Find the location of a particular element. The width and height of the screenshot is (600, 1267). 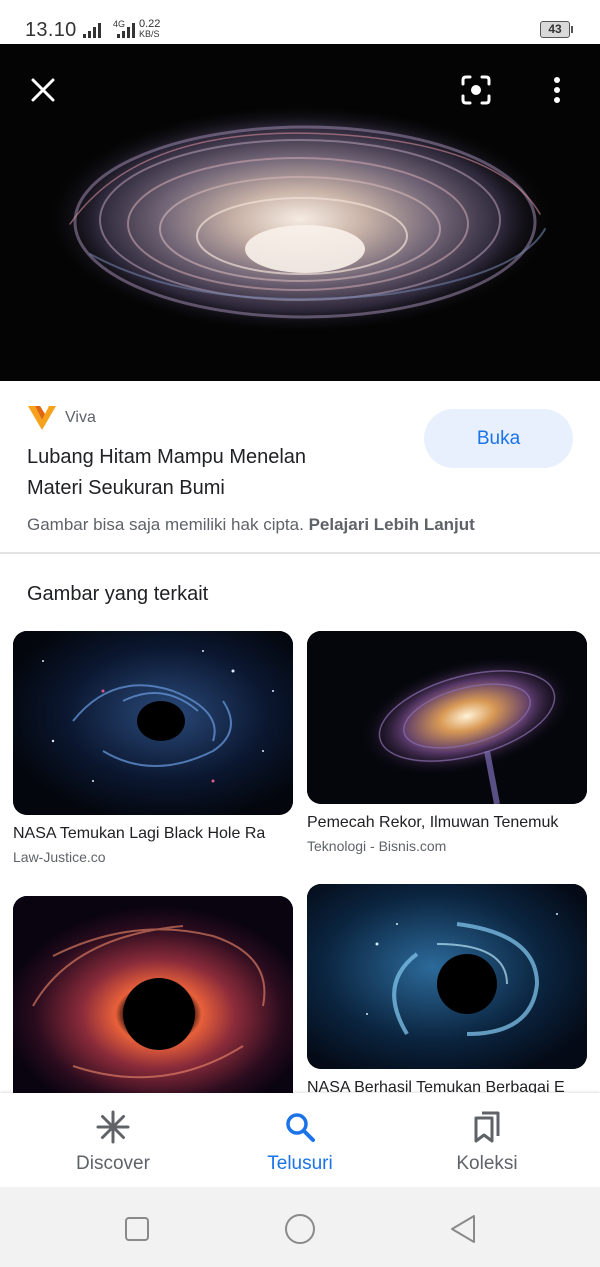

galaxy-thumbnail is located at coordinates (447, 717).